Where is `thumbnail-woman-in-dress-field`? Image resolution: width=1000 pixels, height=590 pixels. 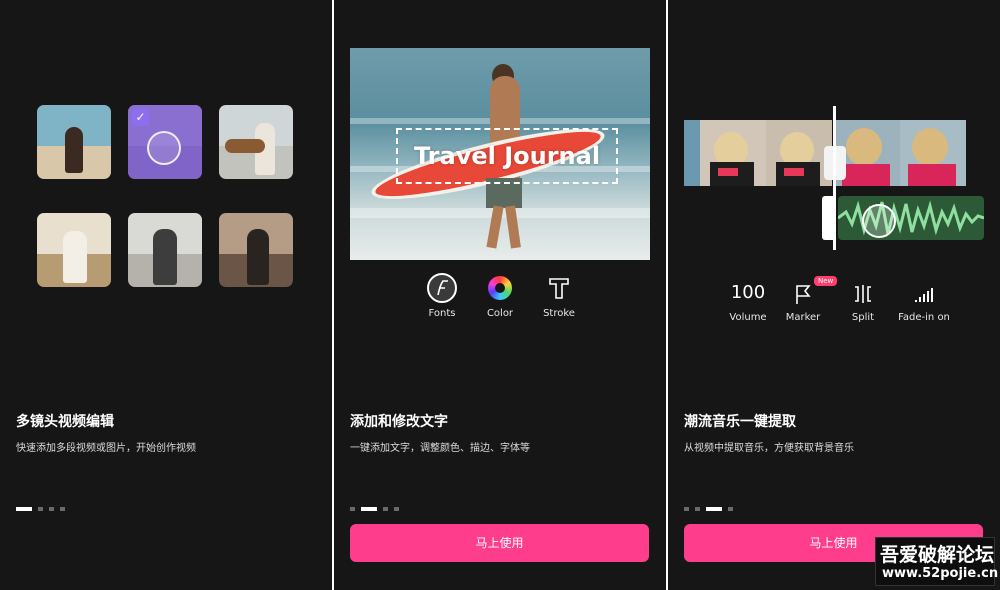 thumbnail-woman-in-dress-field is located at coordinates (74, 250).